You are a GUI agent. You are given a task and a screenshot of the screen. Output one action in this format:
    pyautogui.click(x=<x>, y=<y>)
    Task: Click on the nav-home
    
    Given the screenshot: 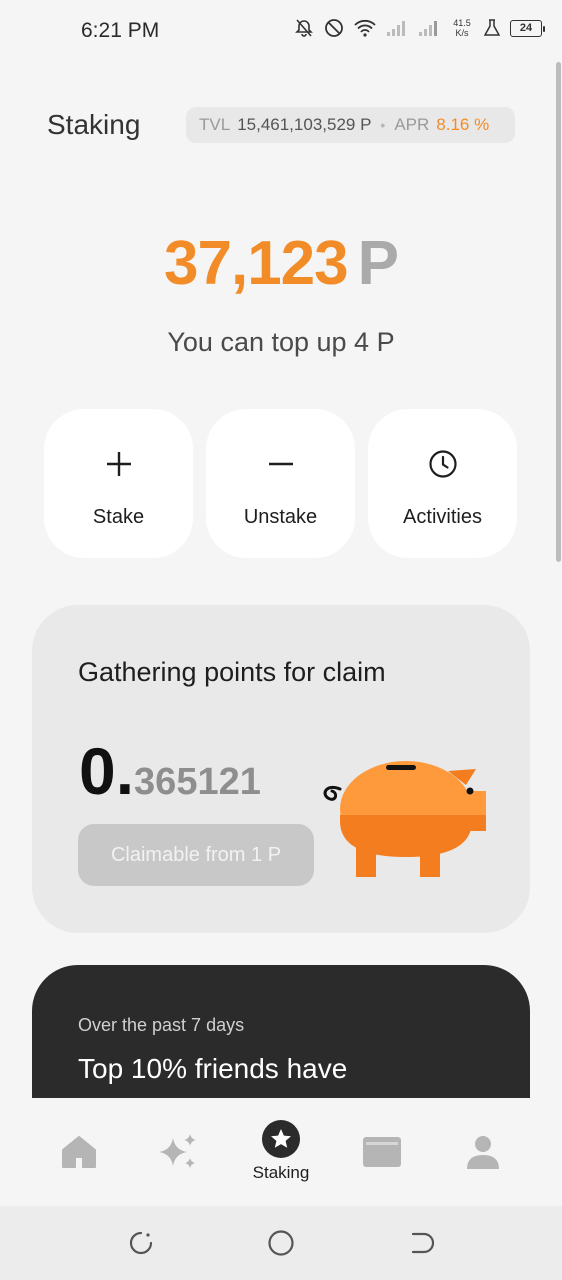 What is the action you would take?
    pyautogui.click(x=79, y=1152)
    